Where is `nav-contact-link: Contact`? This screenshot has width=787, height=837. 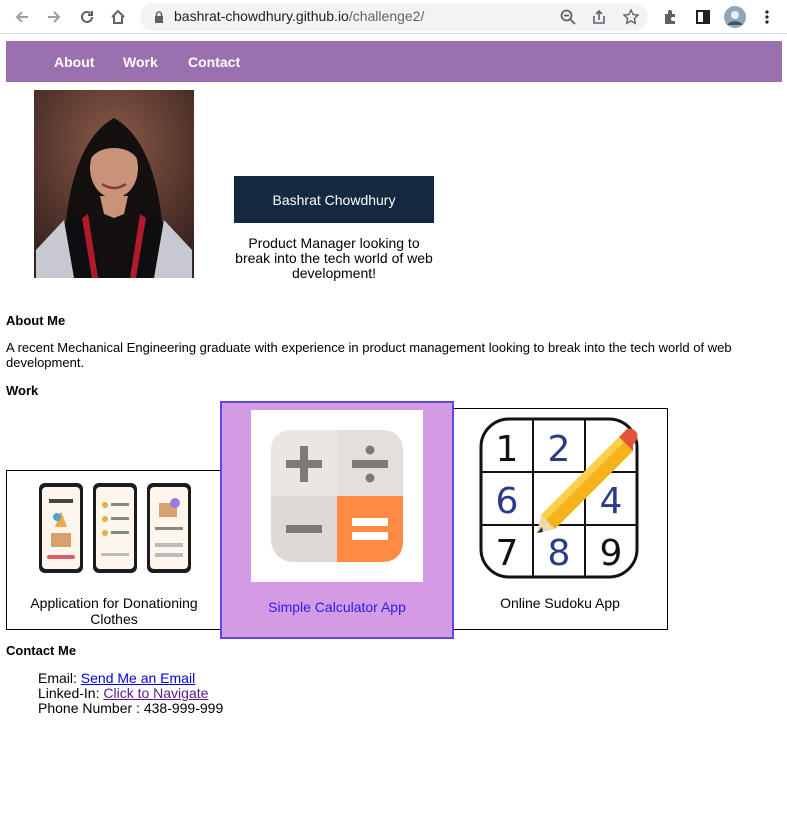 nav-contact-link: Contact is located at coordinates (214, 62).